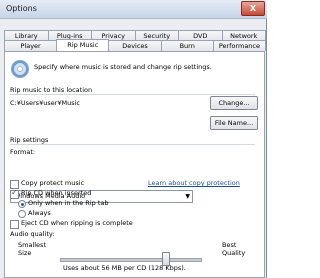 This screenshot has height=278, width=320. Describe the element at coordinates (29, 140) in the screenshot. I see `rip-settings-heading: Rip settings` at that location.